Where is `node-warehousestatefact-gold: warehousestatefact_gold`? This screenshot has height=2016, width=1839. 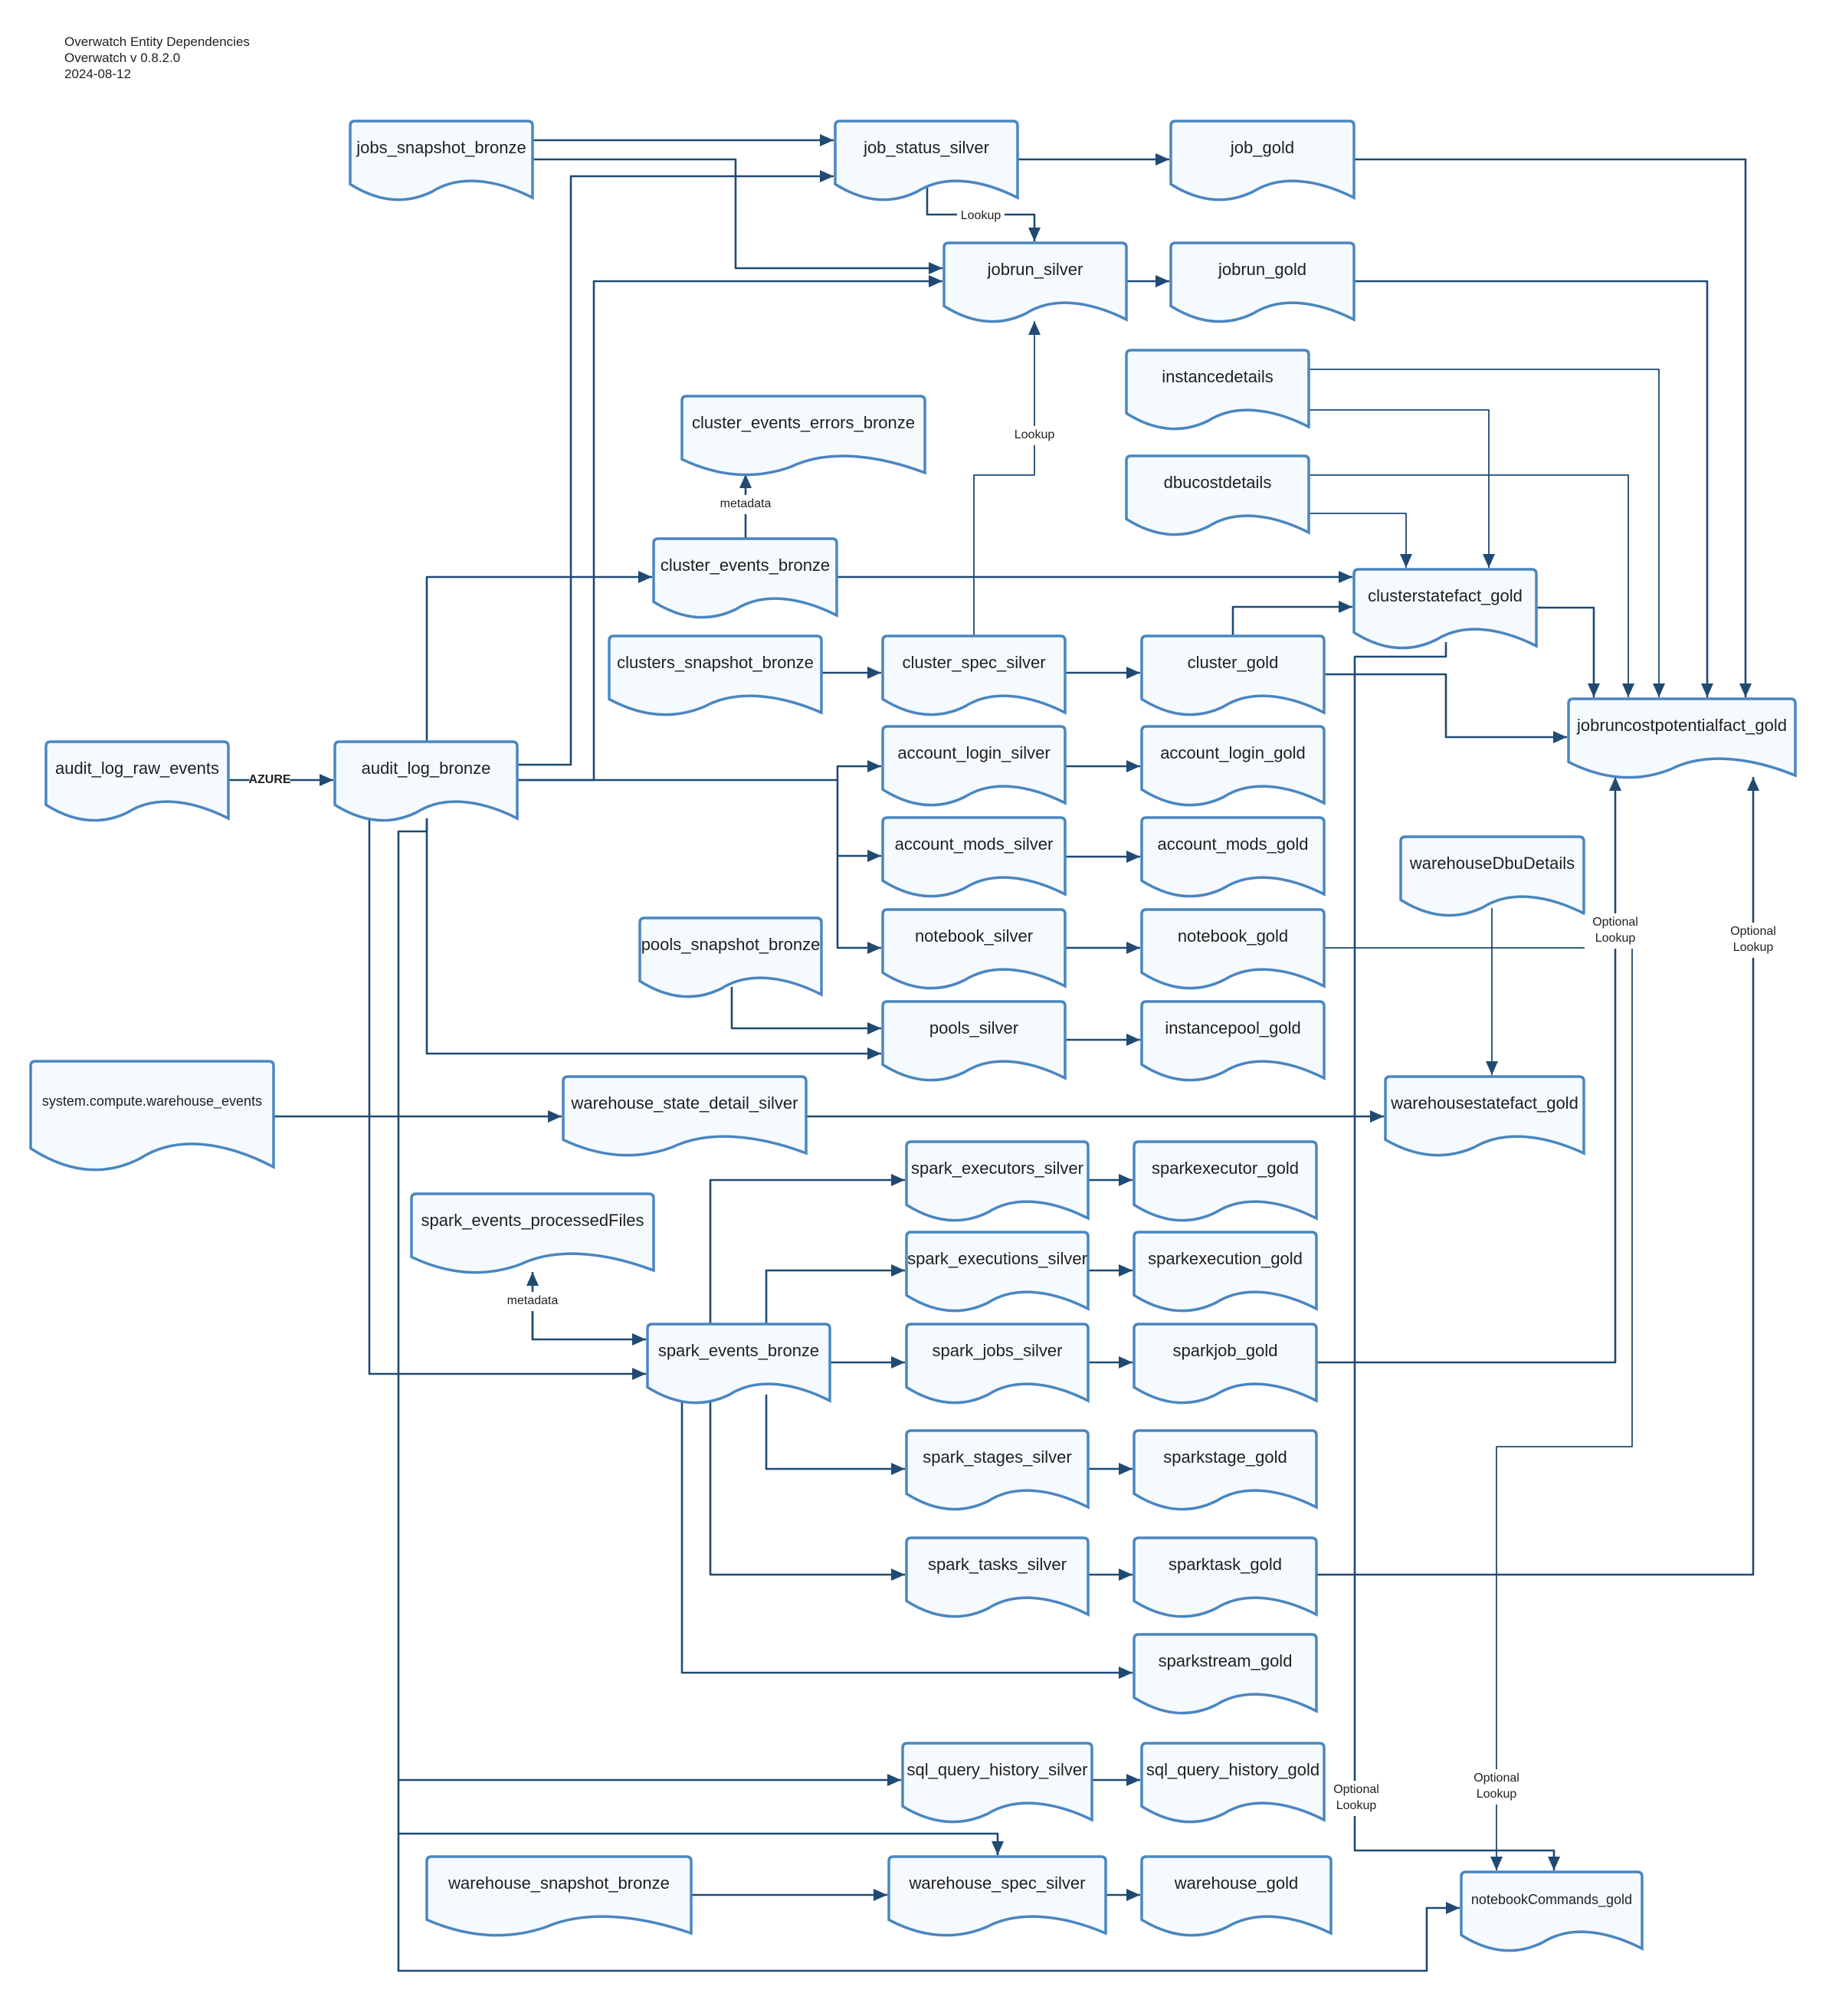 node-warehousestatefact-gold: warehousestatefact_gold is located at coordinates (1484, 1116).